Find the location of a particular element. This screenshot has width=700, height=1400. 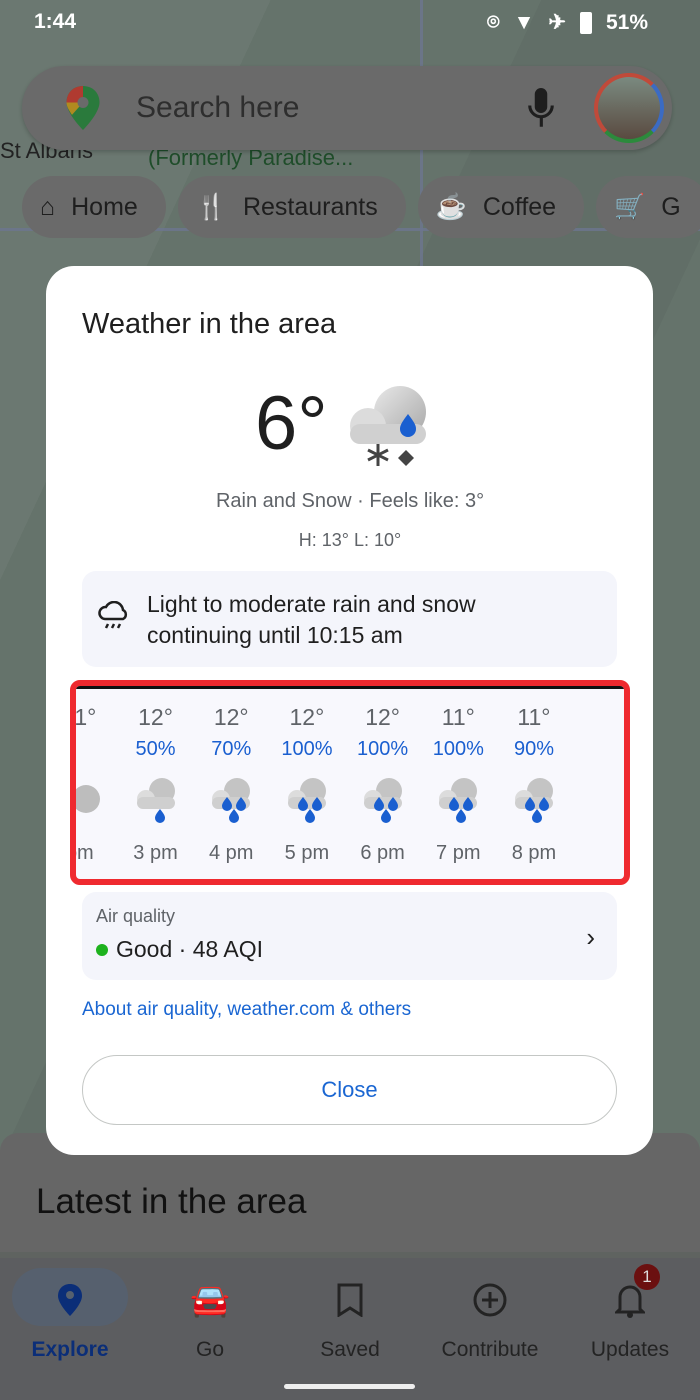

restaurant-icon: 🍴 is located at coordinates (211, 206).